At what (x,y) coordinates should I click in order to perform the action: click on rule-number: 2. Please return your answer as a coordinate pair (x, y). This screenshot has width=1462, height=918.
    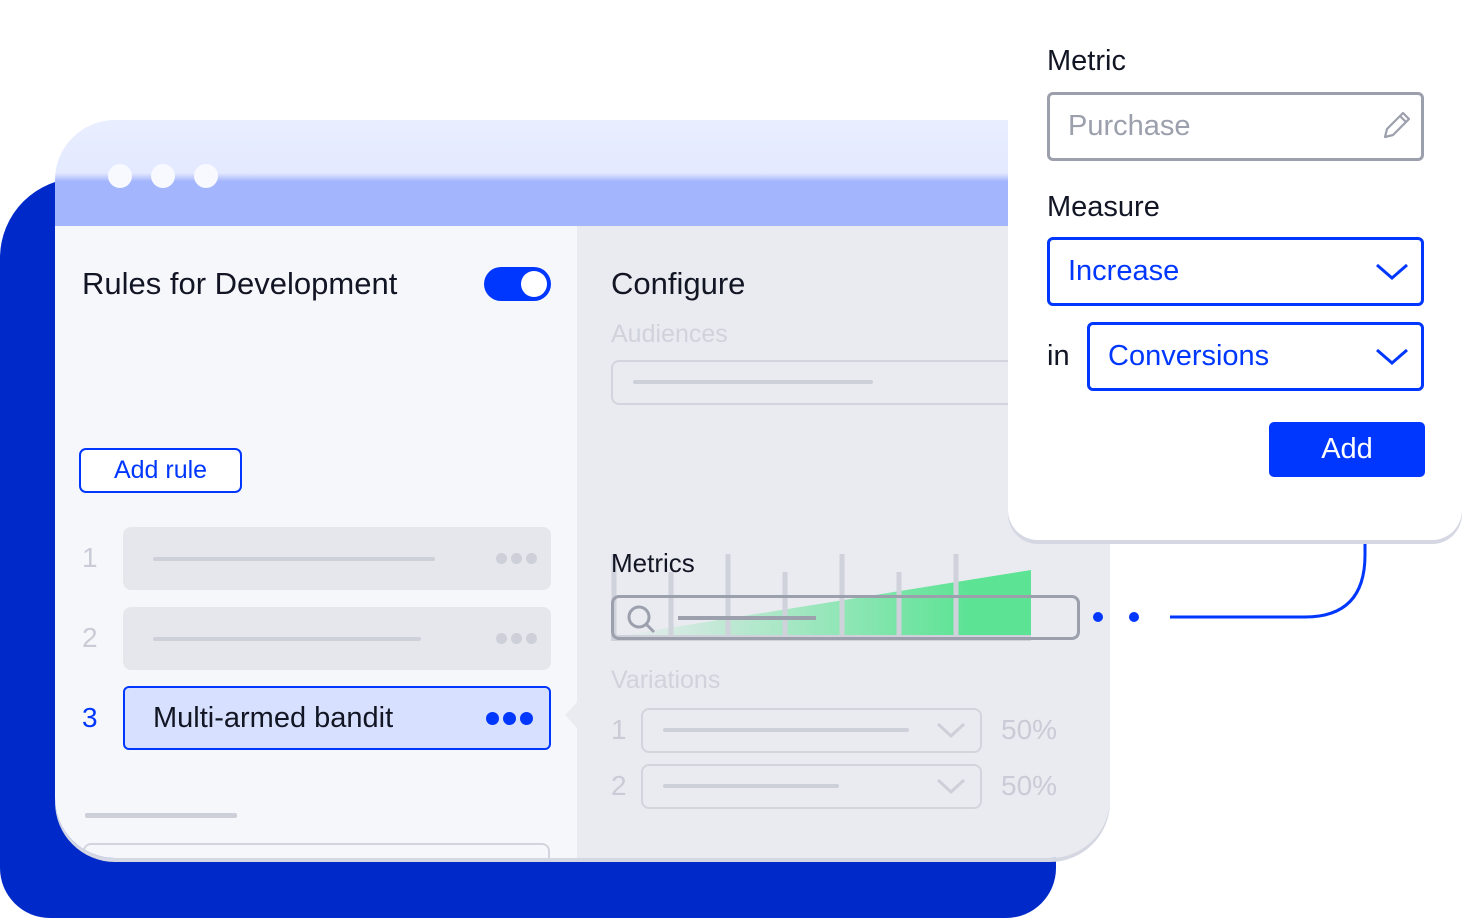
    Looking at the image, I should click on (90, 637).